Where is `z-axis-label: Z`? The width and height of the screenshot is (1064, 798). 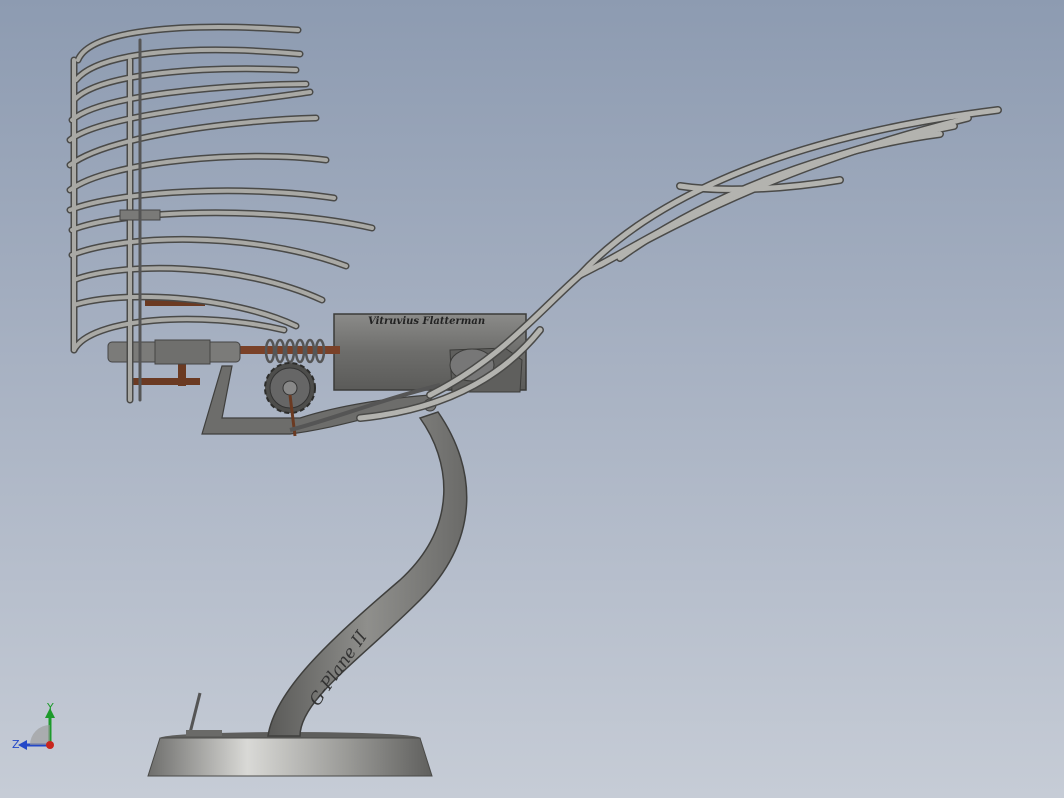 z-axis-label: Z is located at coordinates (16, 744).